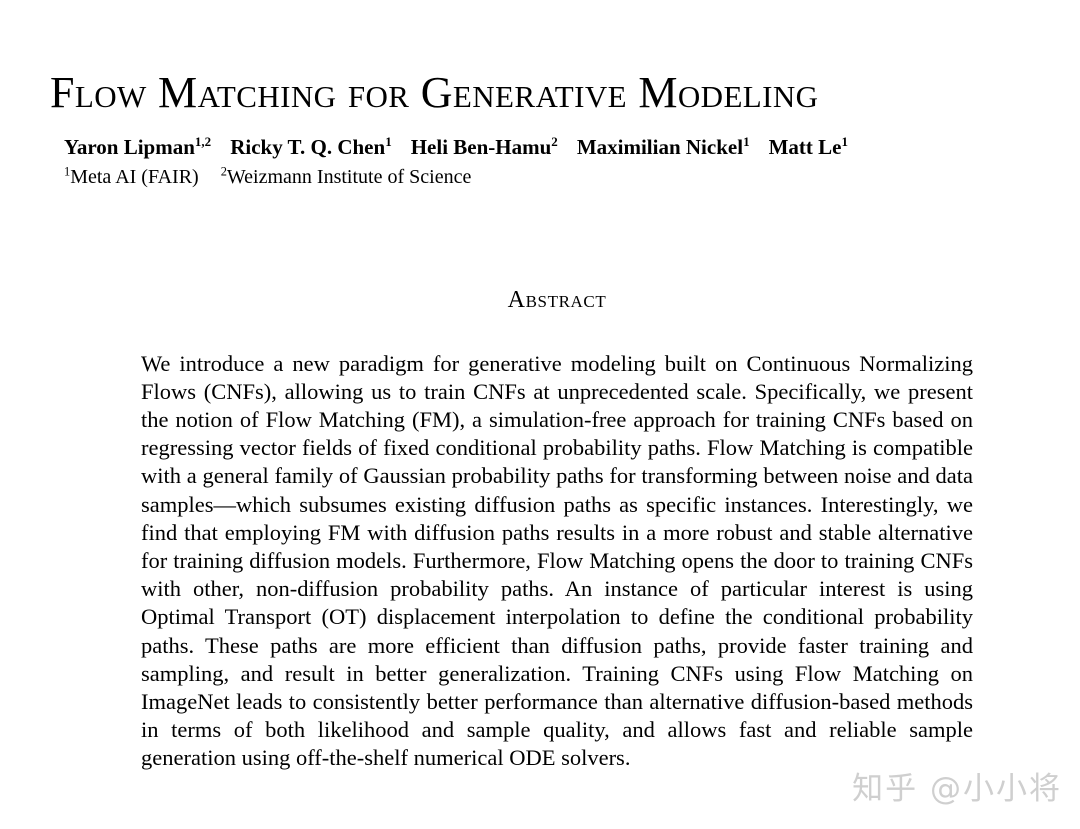  I want to click on author-name: Heli Ben-Hamu, so click(481, 147).